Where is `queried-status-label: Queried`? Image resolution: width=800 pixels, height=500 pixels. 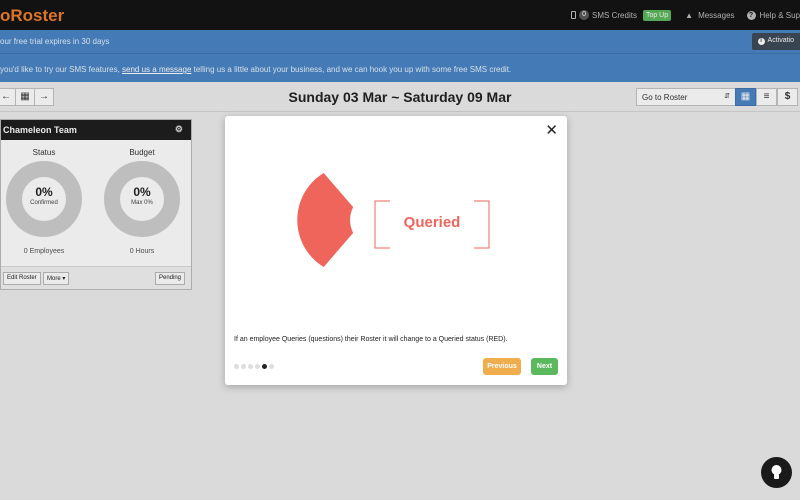 queried-status-label: Queried is located at coordinates (432, 222).